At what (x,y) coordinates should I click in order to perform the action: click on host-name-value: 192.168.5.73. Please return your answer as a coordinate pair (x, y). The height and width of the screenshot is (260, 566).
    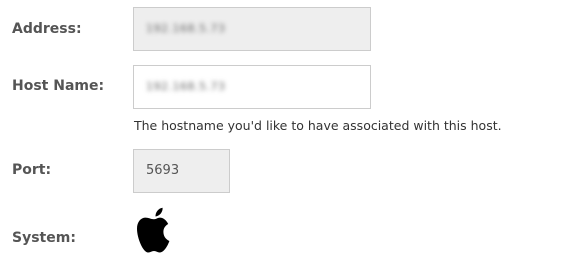
    Looking at the image, I should click on (186, 86).